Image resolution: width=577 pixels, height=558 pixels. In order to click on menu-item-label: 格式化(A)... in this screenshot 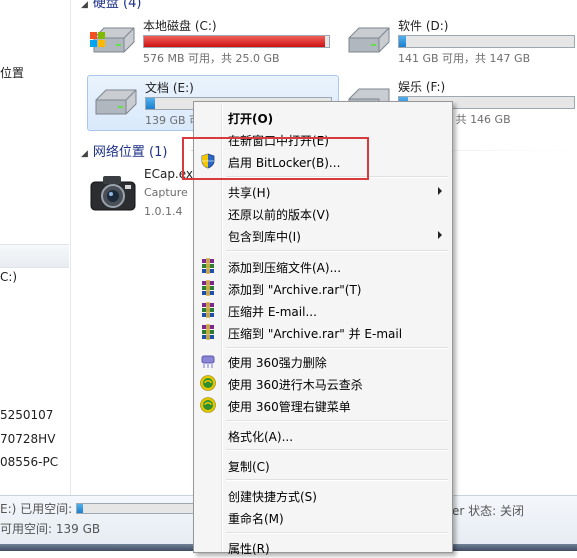, I will do `click(261, 437)`.